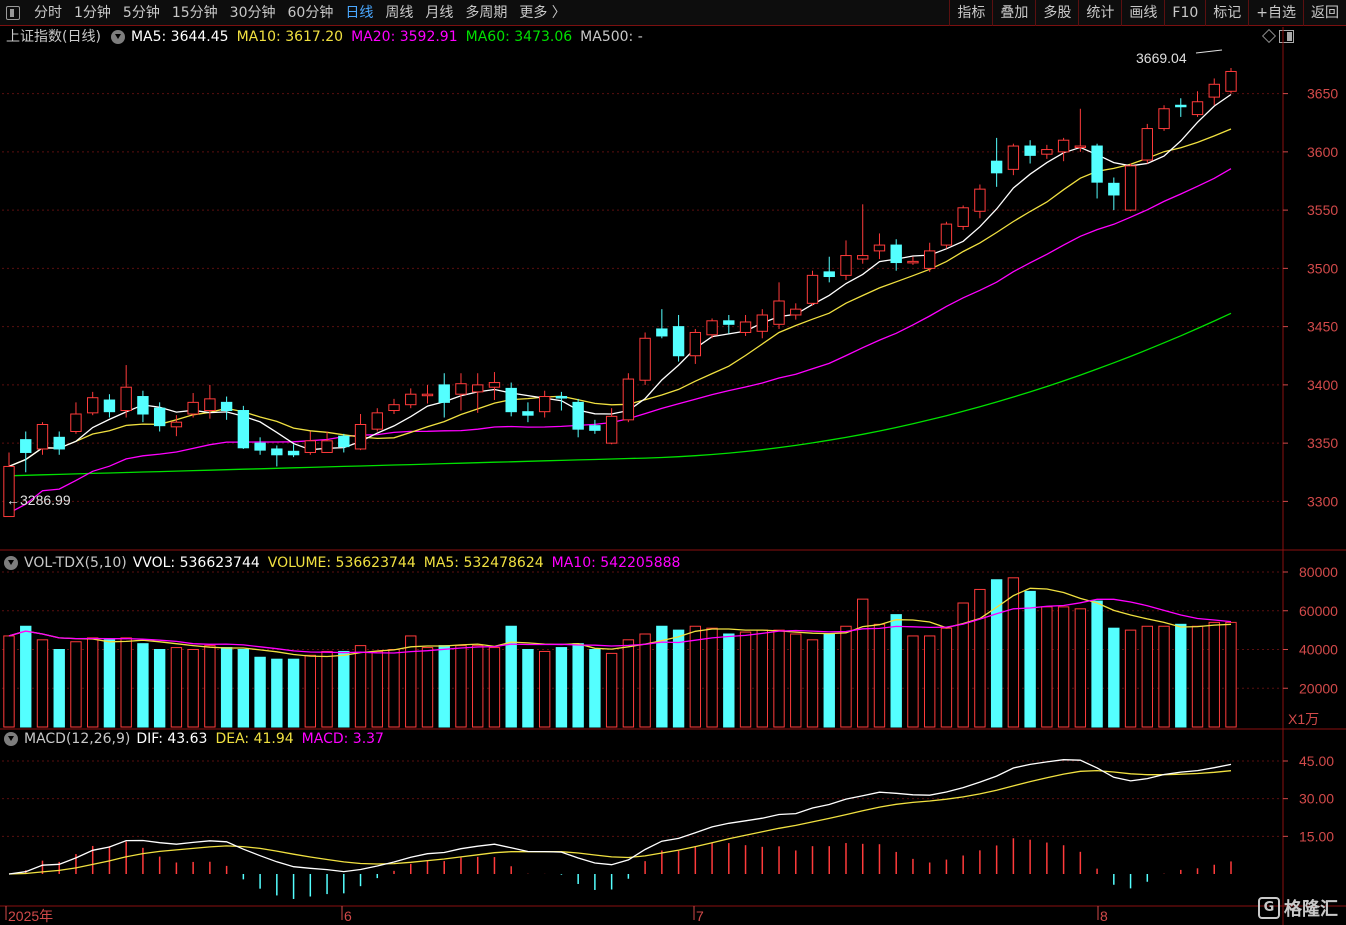 This screenshot has height=925, width=1346. I want to click on watermark-text: 格隆汇, so click(1311, 909).